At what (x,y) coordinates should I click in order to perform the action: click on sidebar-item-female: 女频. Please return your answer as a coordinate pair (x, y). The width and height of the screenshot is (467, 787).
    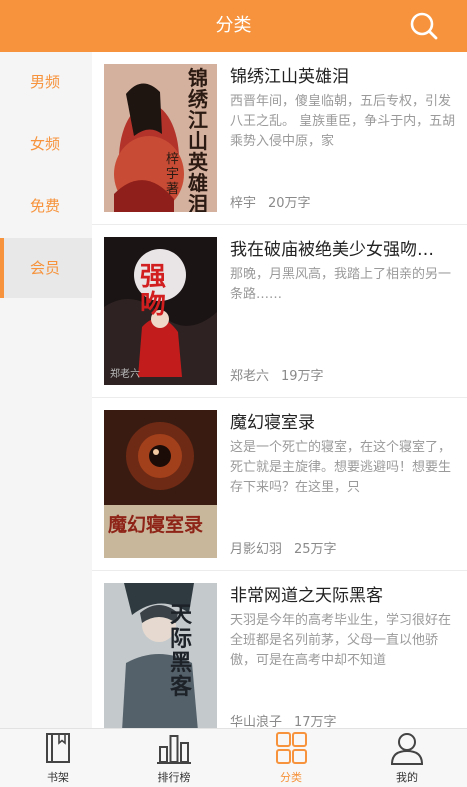
    Looking at the image, I should click on (46, 144).